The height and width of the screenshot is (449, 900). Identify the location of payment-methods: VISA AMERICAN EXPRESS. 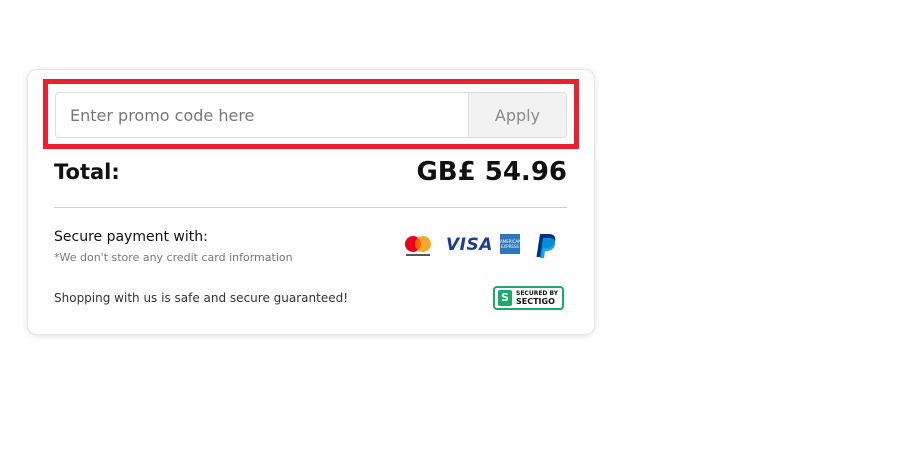
(481, 246).